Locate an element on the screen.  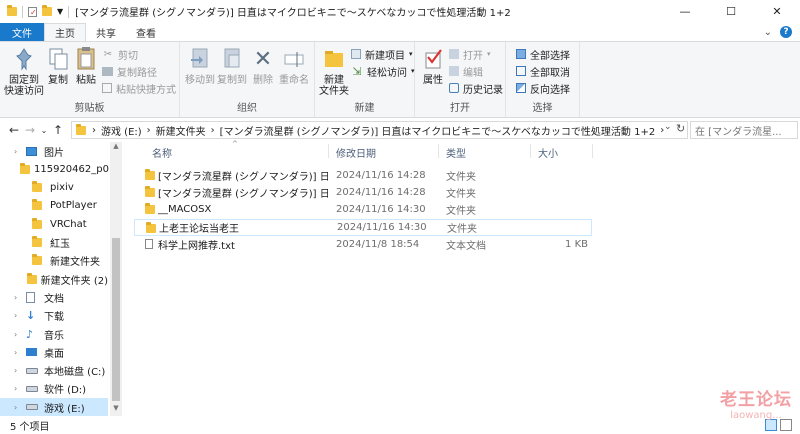
history-button: 历史记录 is located at coordinates (476, 88).